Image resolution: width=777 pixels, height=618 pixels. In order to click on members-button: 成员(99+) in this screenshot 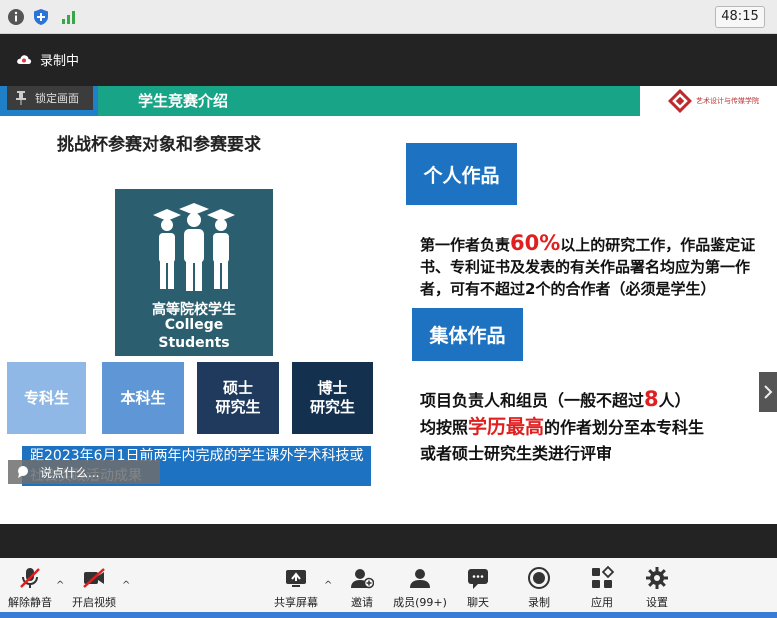, I will do `click(420, 585)`.